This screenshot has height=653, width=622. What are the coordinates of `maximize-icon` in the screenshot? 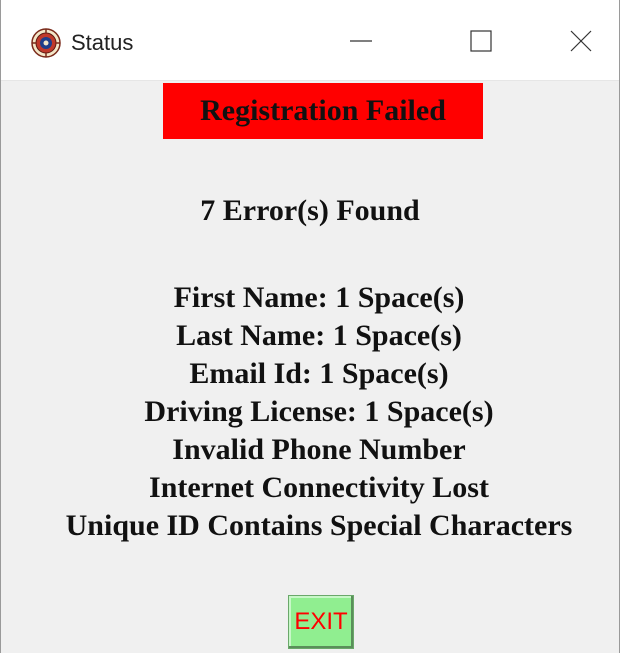 It's located at (481, 43).